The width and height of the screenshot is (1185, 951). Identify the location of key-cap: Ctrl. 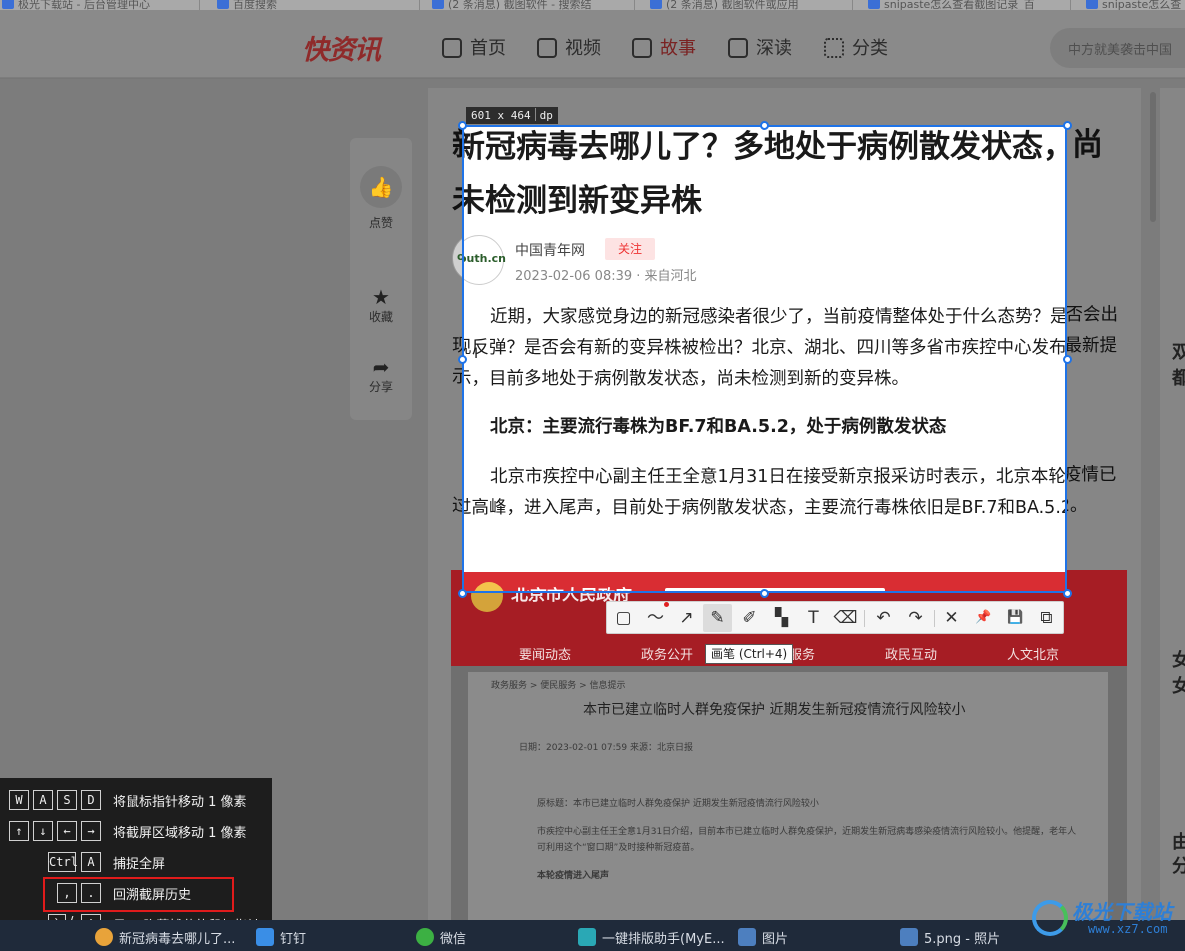
(63, 862).